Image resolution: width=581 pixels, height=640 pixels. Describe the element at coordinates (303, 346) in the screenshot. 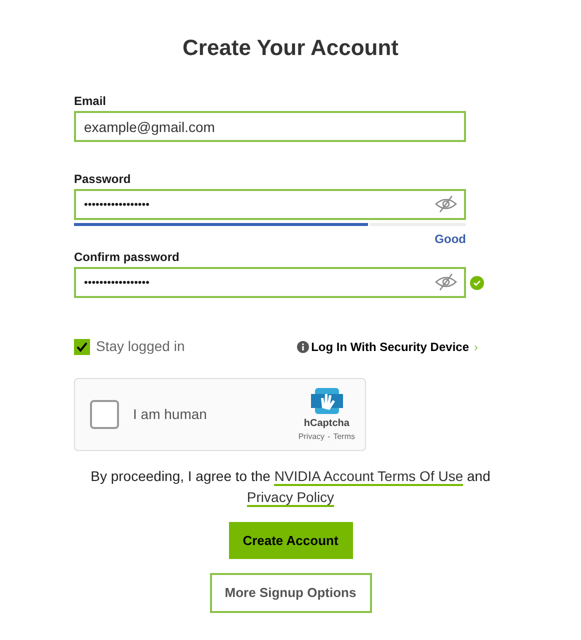

I see `info-icon` at that location.